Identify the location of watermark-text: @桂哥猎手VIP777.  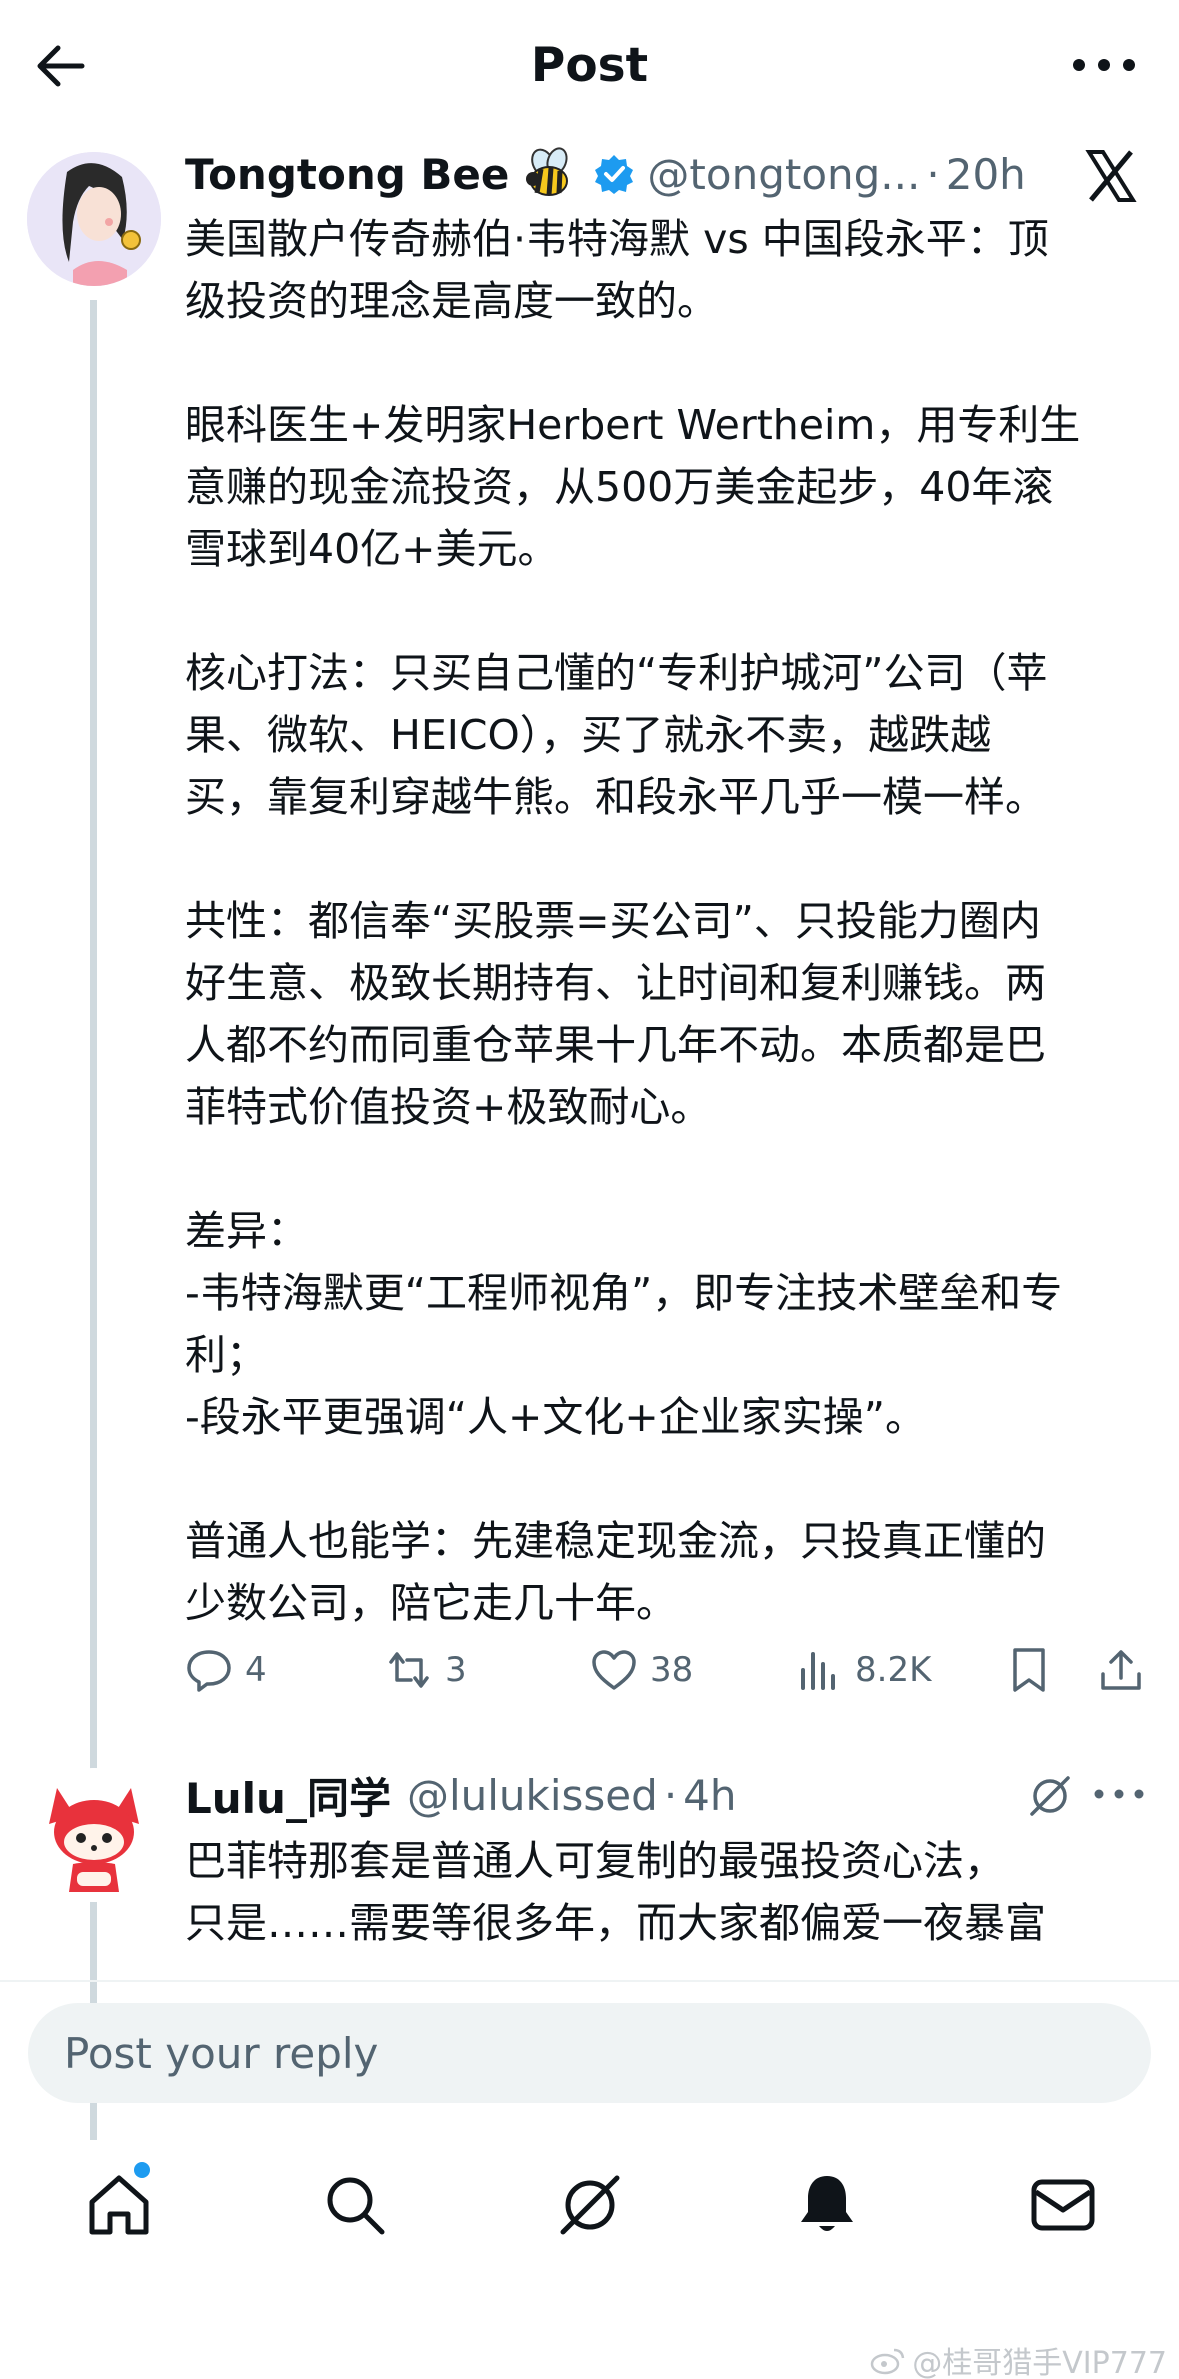
(1039, 2362).